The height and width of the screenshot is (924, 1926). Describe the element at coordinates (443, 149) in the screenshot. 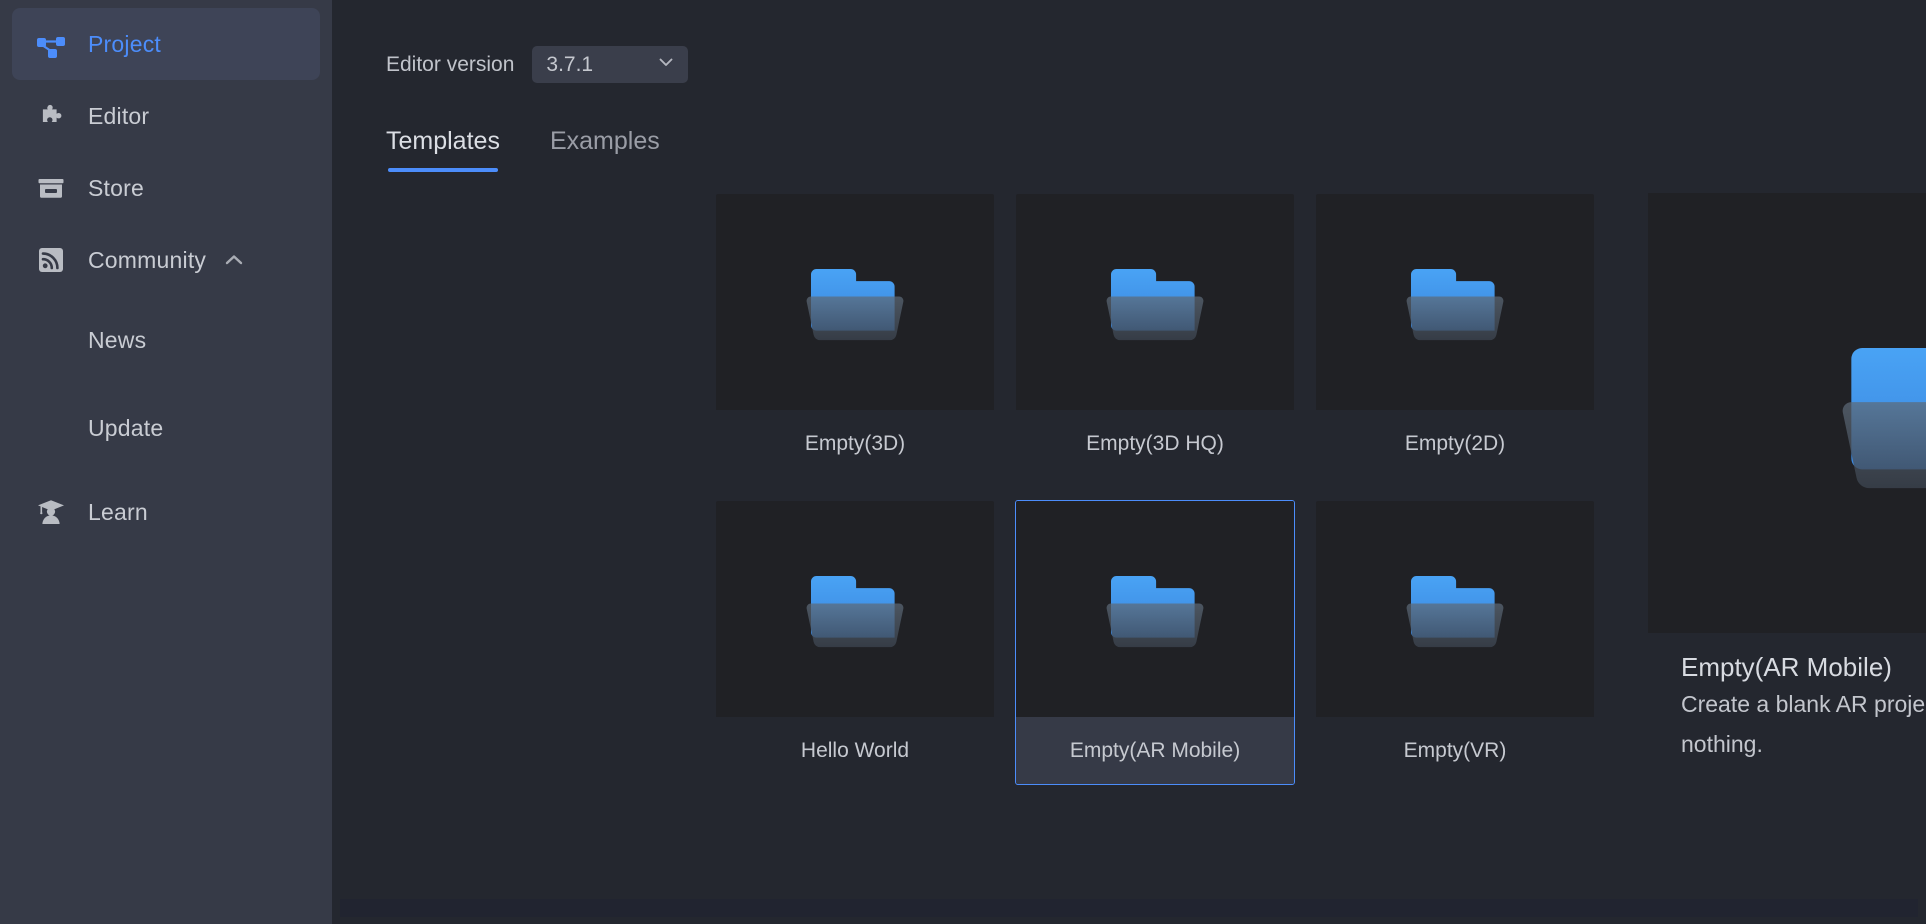

I see `tab-templates: Templates` at that location.